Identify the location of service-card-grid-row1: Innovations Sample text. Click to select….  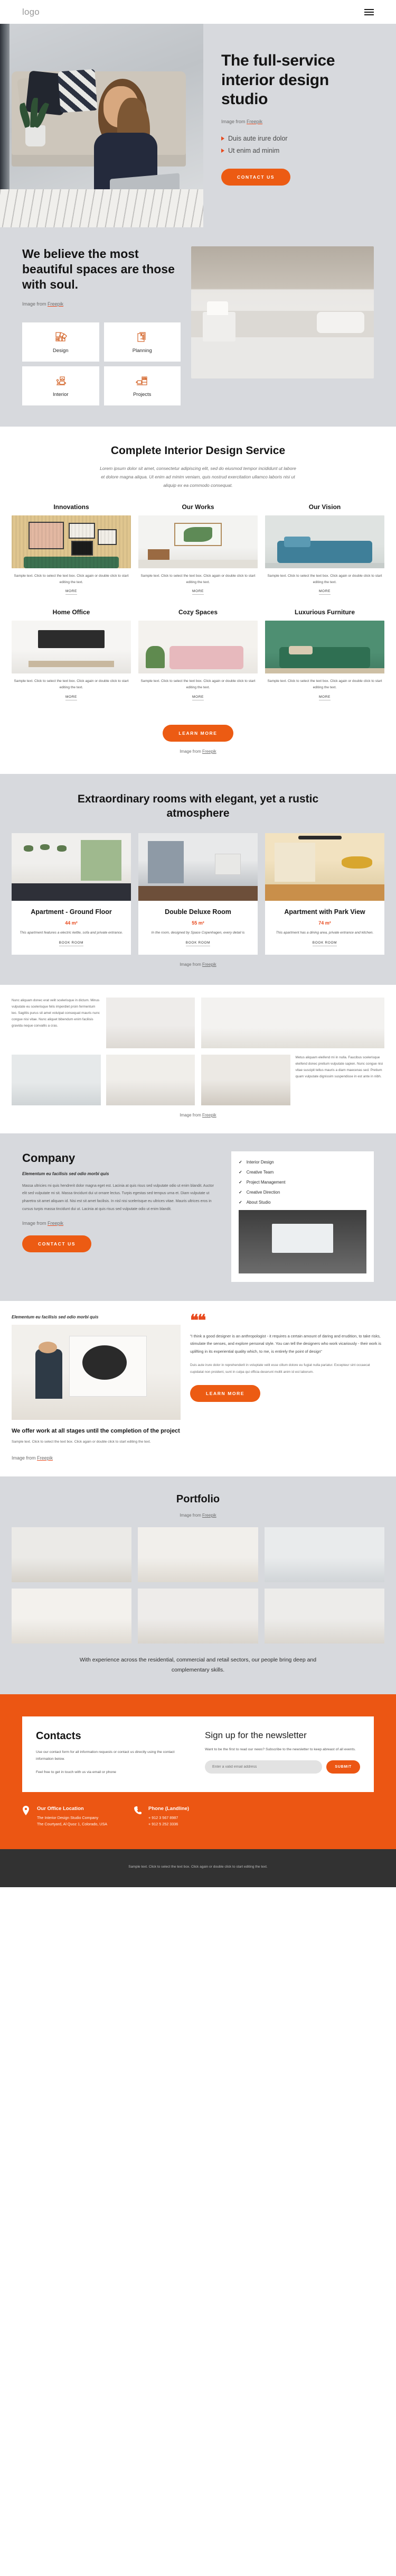
(198, 549).